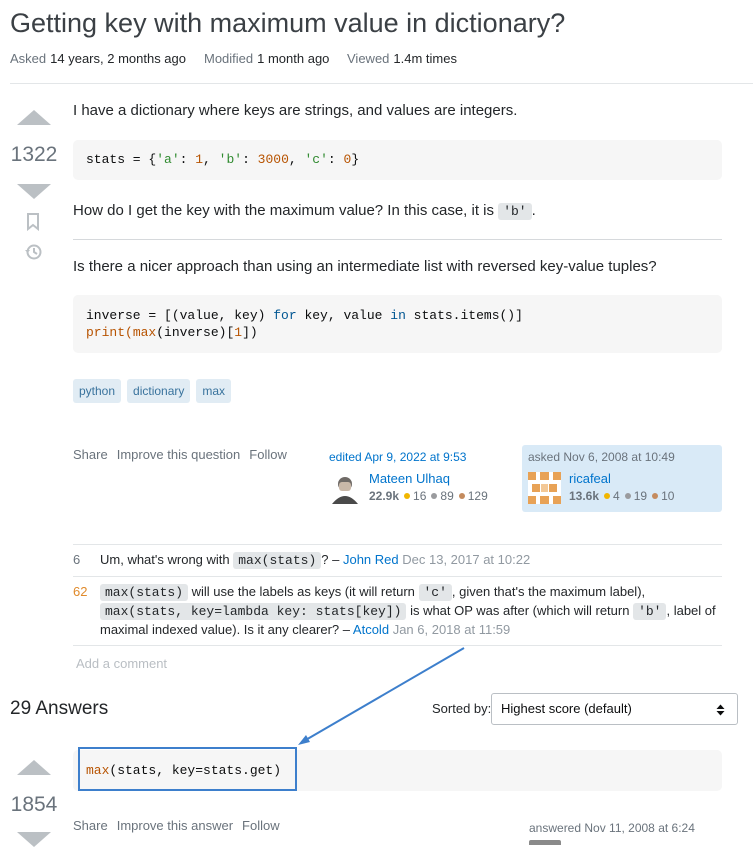 The width and height of the screenshot is (753, 847). Describe the element at coordinates (381, 696) in the screenshot. I see `annotation-arrow-icon` at that location.